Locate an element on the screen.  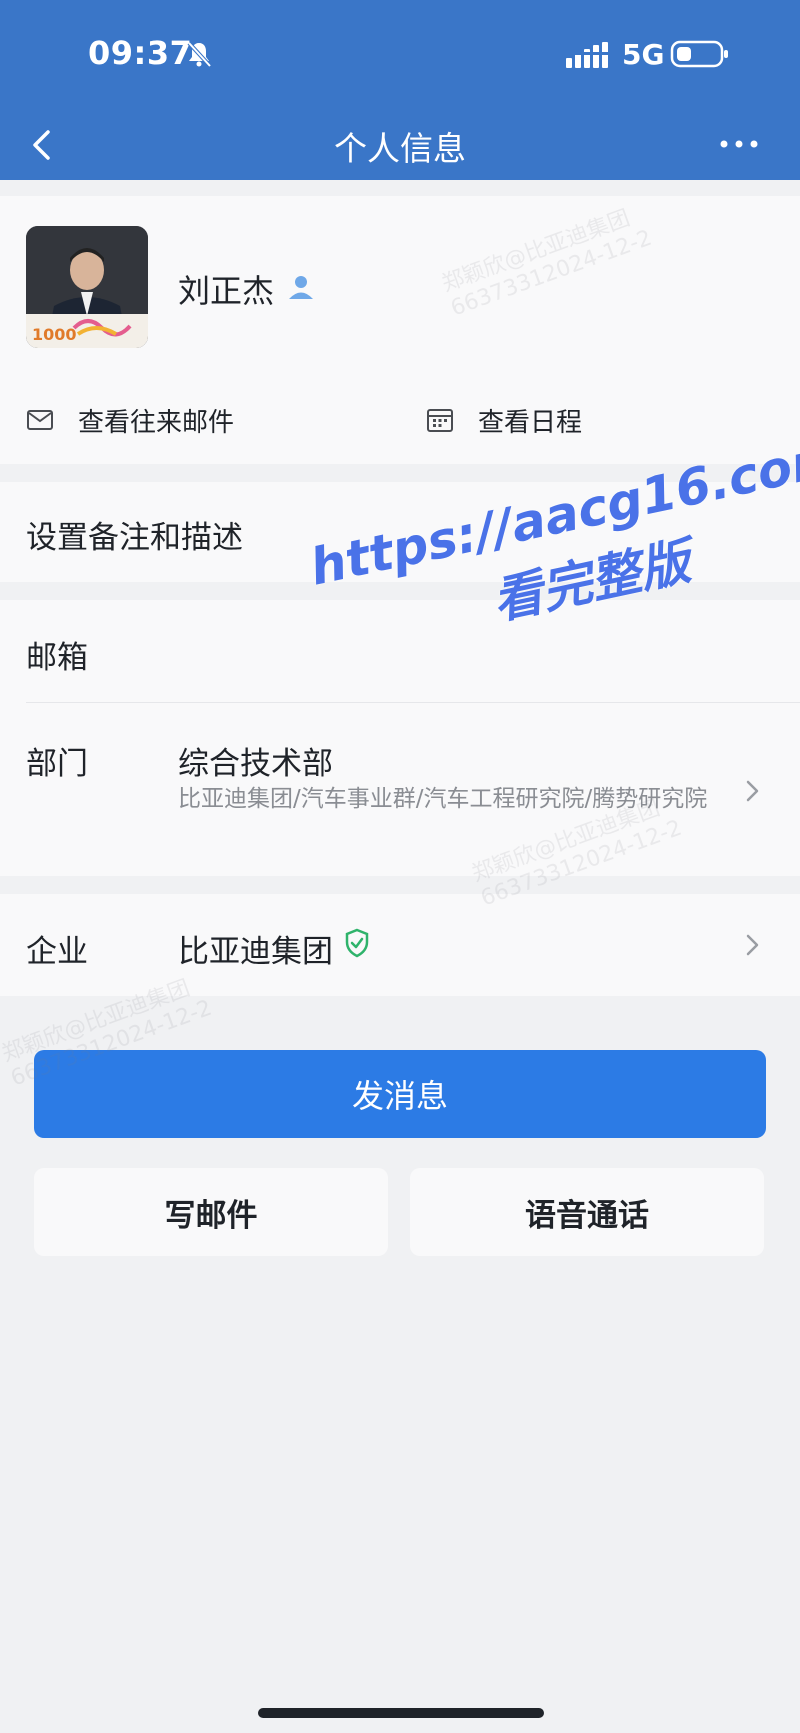
status-time: 09:37 is located at coordinates (140, 53).